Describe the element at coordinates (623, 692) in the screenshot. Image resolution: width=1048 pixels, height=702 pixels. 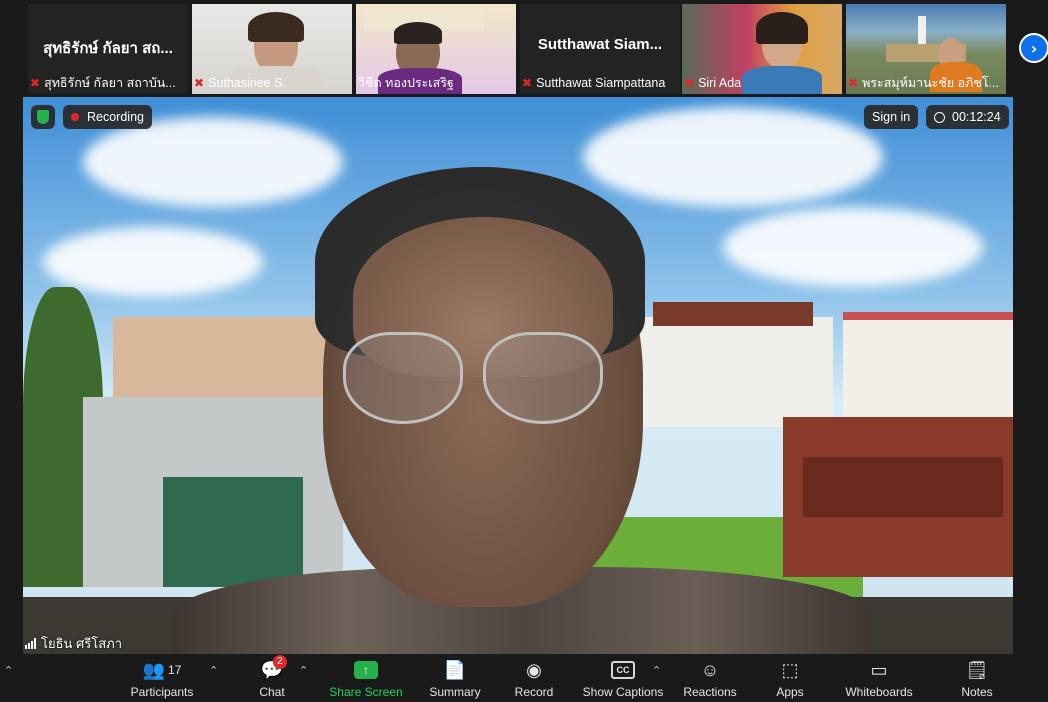
I see `show-captions-label: Show Captions` at that location.